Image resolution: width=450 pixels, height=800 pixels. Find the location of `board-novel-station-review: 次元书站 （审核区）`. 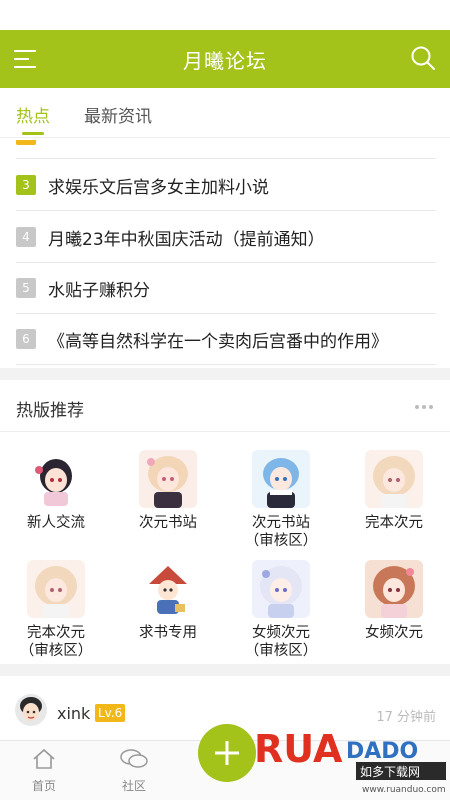

board-novel-station-review: 次元书站 （审核区） is located at coordinates (281, 500).